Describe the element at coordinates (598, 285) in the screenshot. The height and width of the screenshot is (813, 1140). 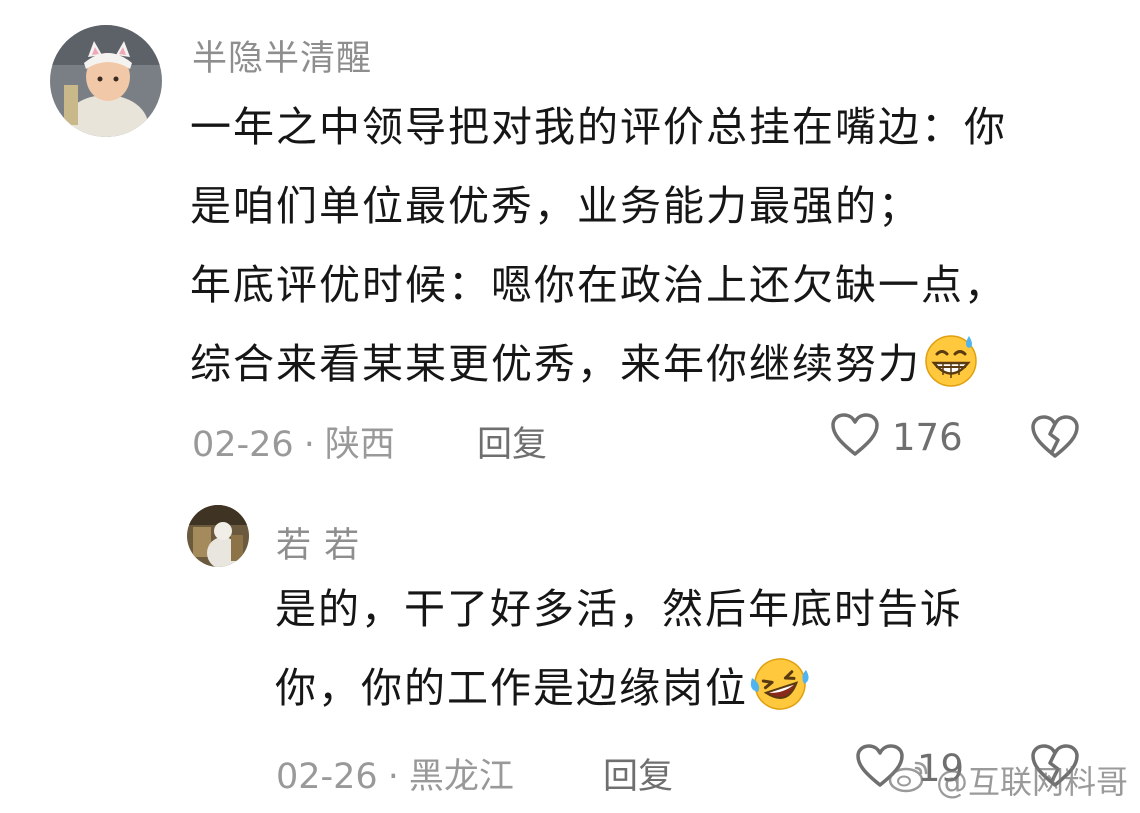
I see `comment-line: 年底评优时候：嗯你在政治上还欠缺一点，` at that location.